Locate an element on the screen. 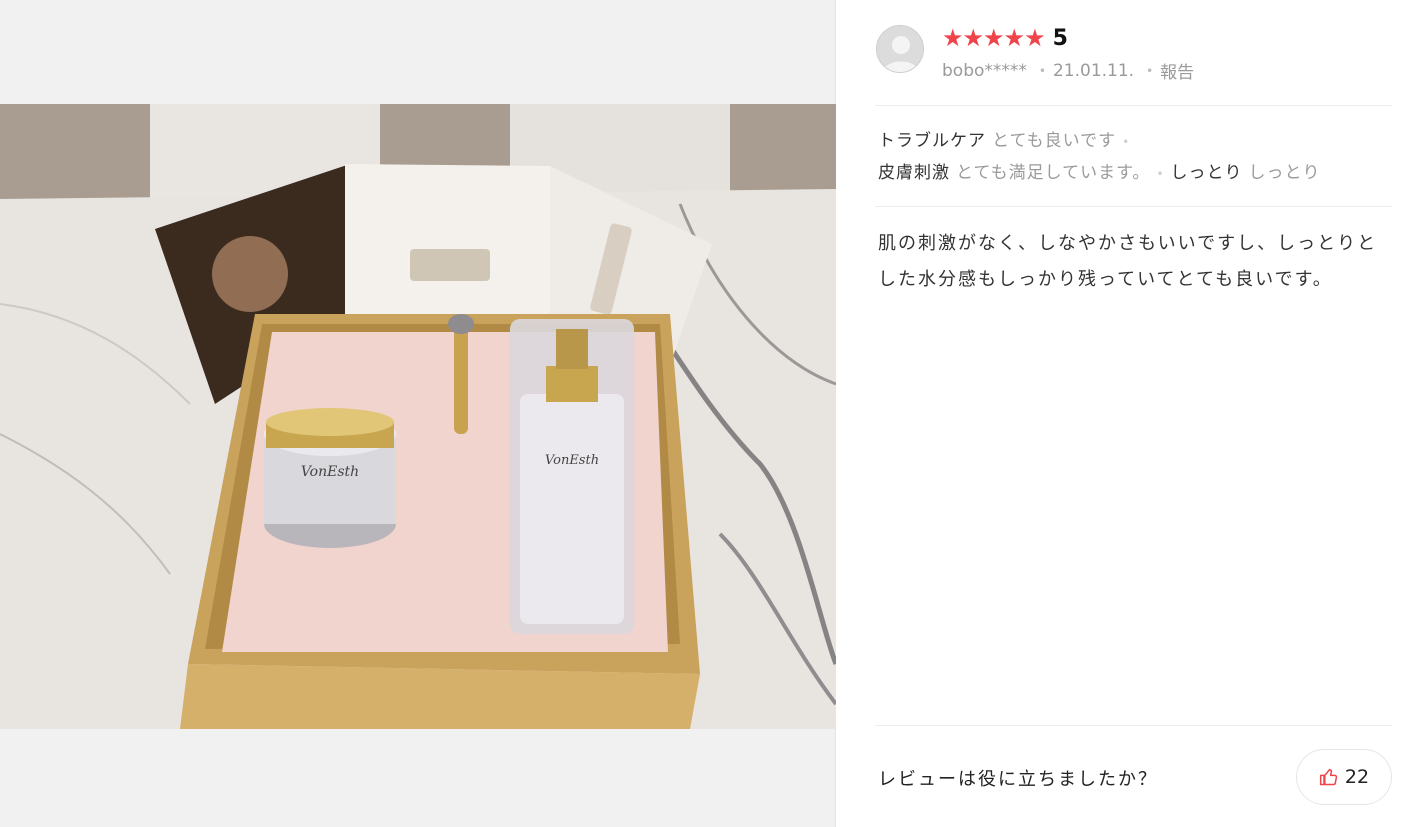  like-count: 22 is located at coordinates (1357, 777).